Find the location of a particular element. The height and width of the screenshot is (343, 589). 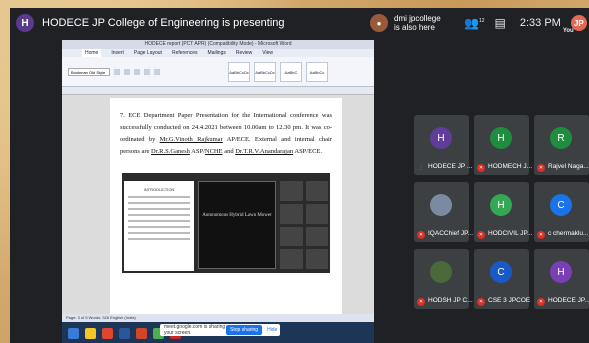

notification-line1: dmi jpcollege is located at coordinates (417, 18).